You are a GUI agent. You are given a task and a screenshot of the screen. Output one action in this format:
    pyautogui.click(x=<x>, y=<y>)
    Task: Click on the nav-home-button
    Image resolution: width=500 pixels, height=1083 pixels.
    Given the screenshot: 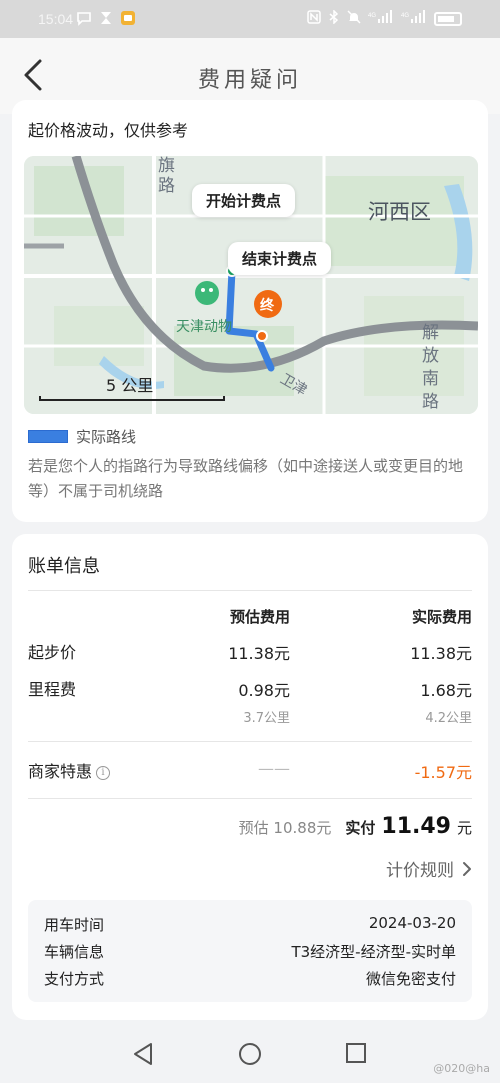 What is the action you would take?
    pyautogui.click(x=250, y=1056)
    